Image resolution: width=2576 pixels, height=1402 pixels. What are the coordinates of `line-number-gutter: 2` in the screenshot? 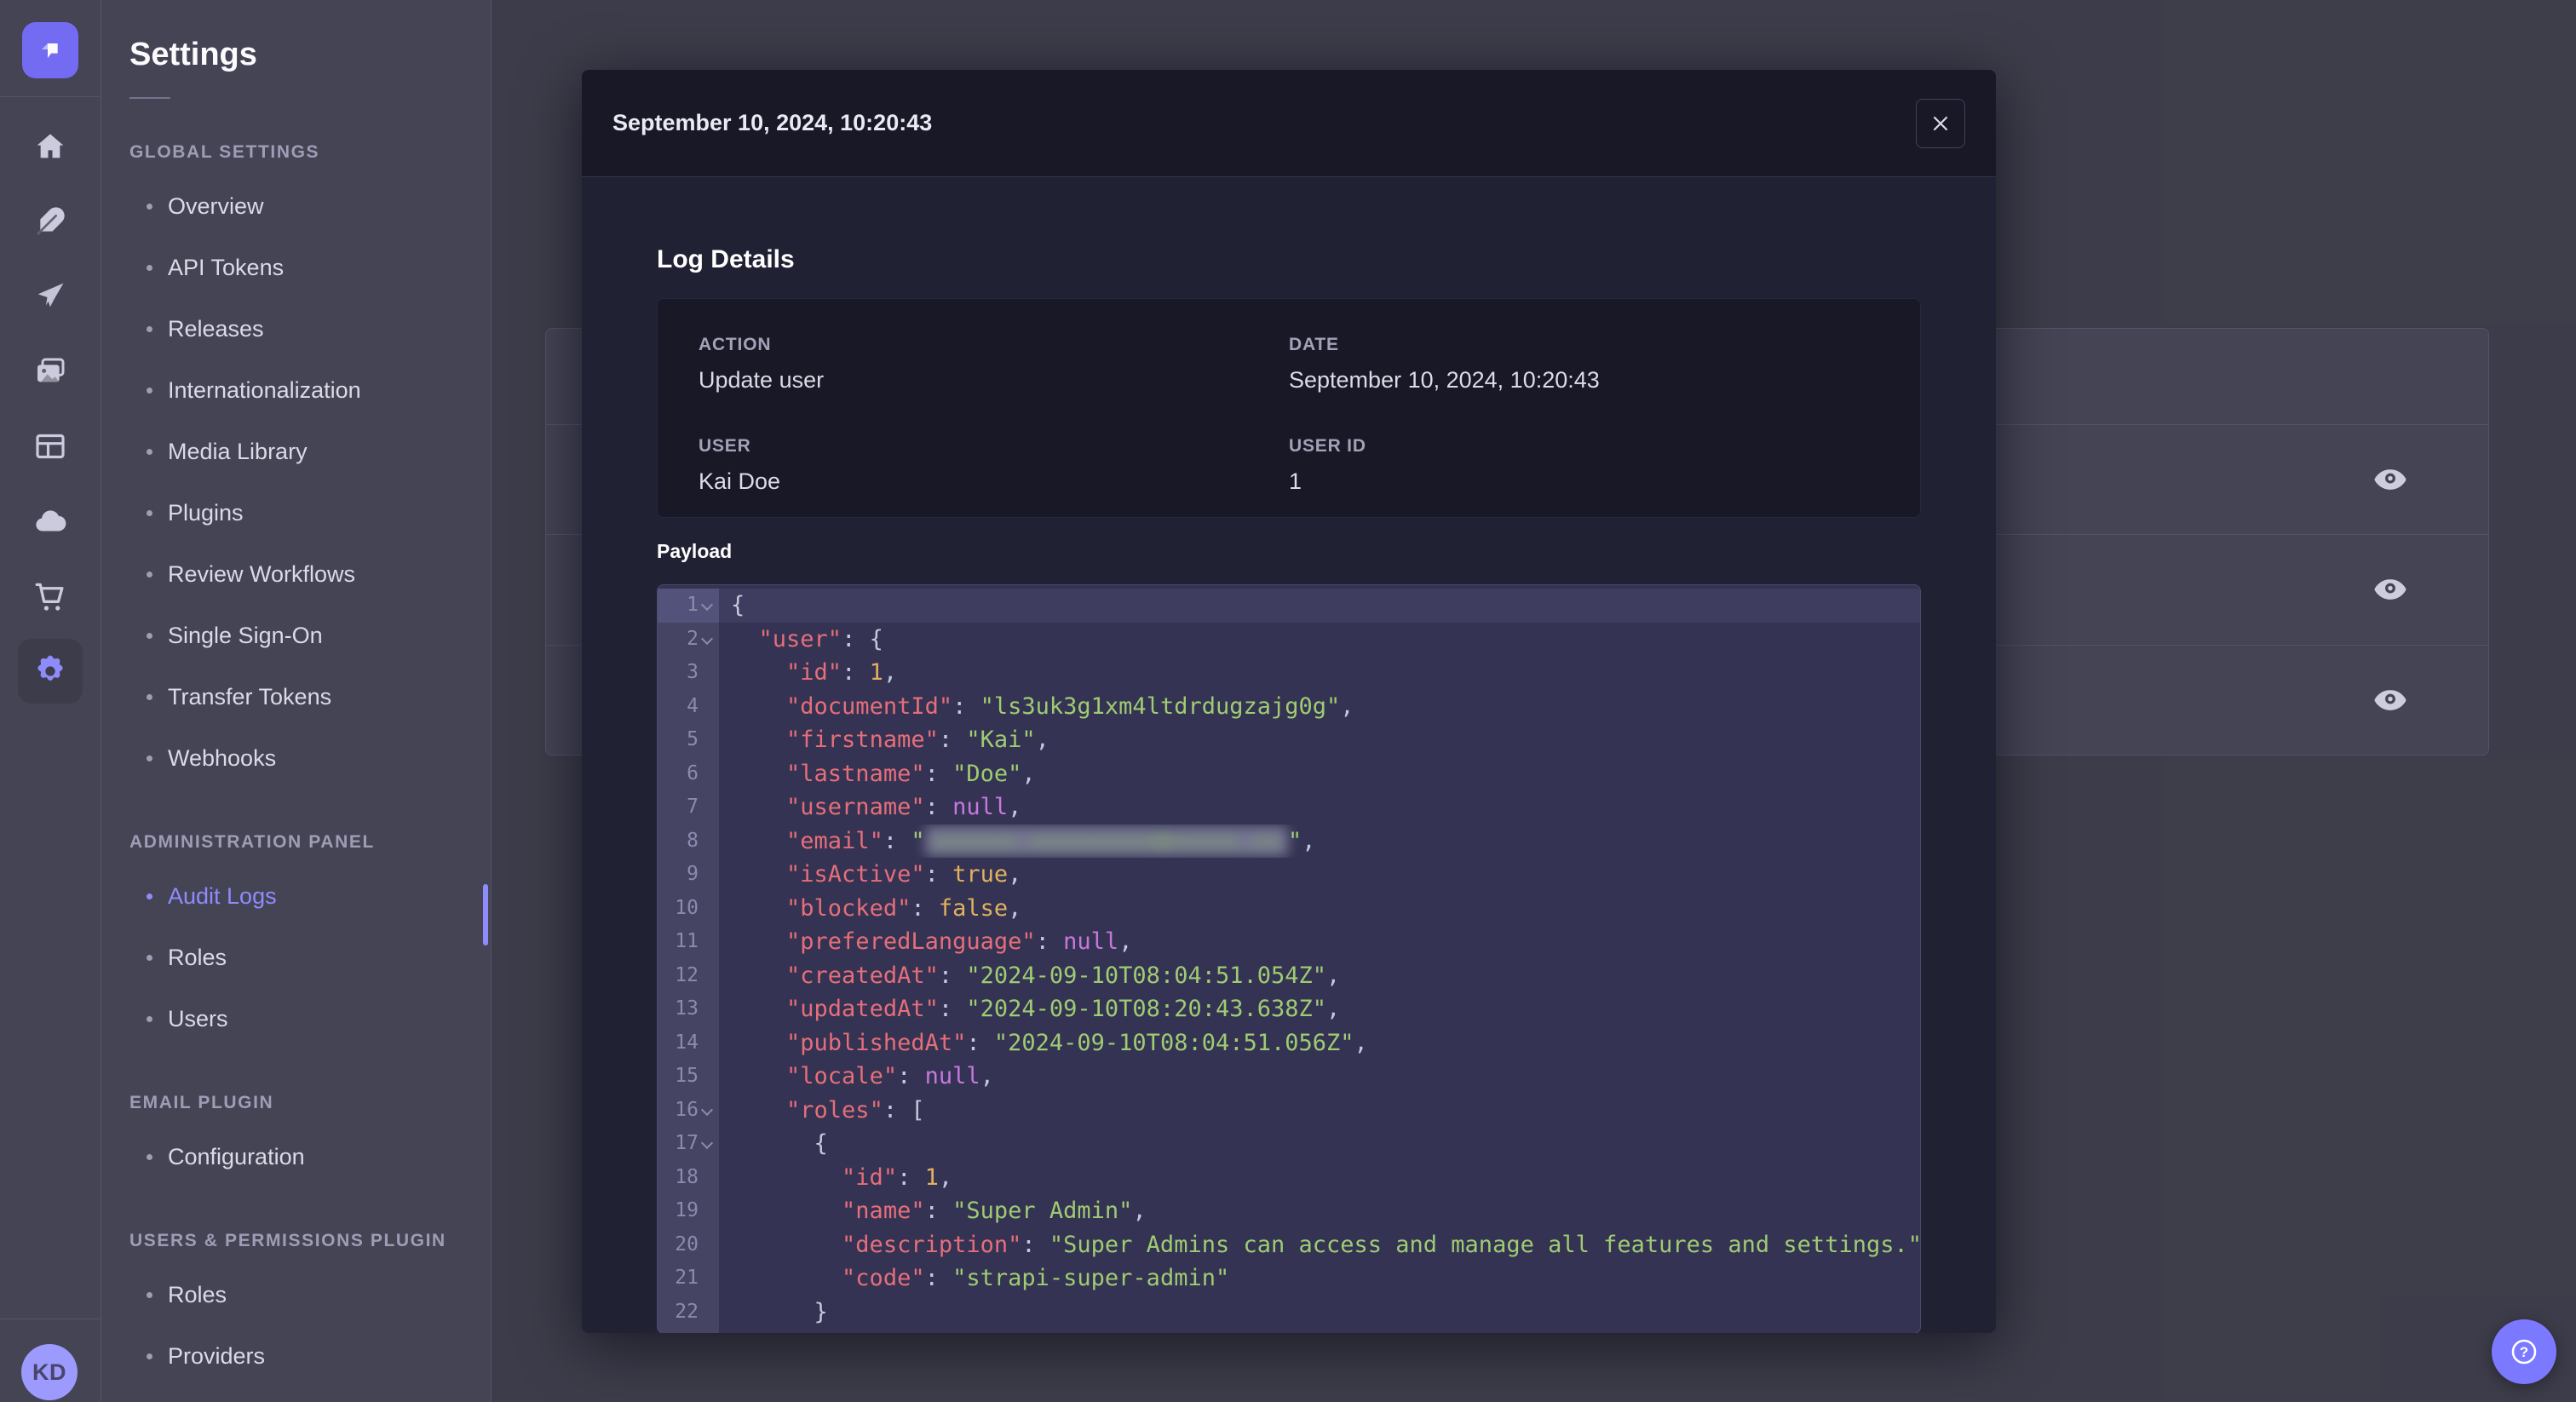 It's located at (689, 639).